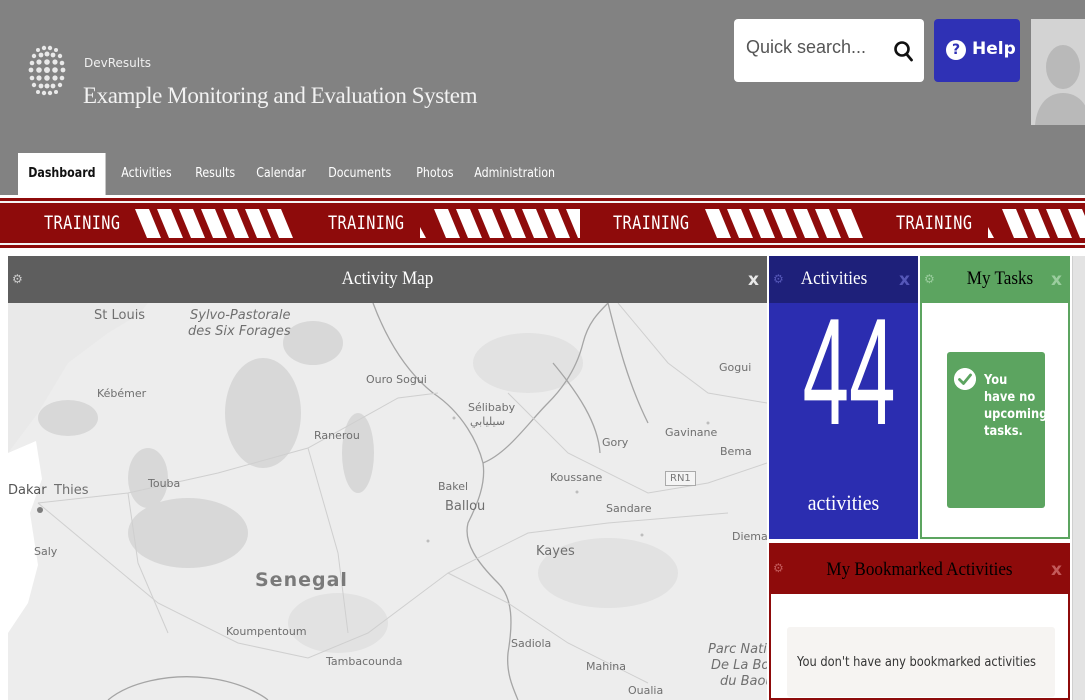  I want to click on my-tasks-header: ⚙ My Tasks x, so click(995, 279).